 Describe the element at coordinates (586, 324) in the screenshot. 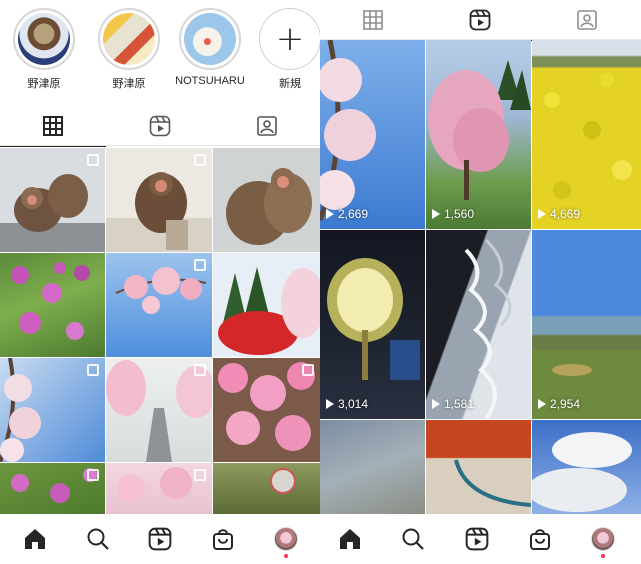

I see `reel-thumbnail: 2,954` at that location.